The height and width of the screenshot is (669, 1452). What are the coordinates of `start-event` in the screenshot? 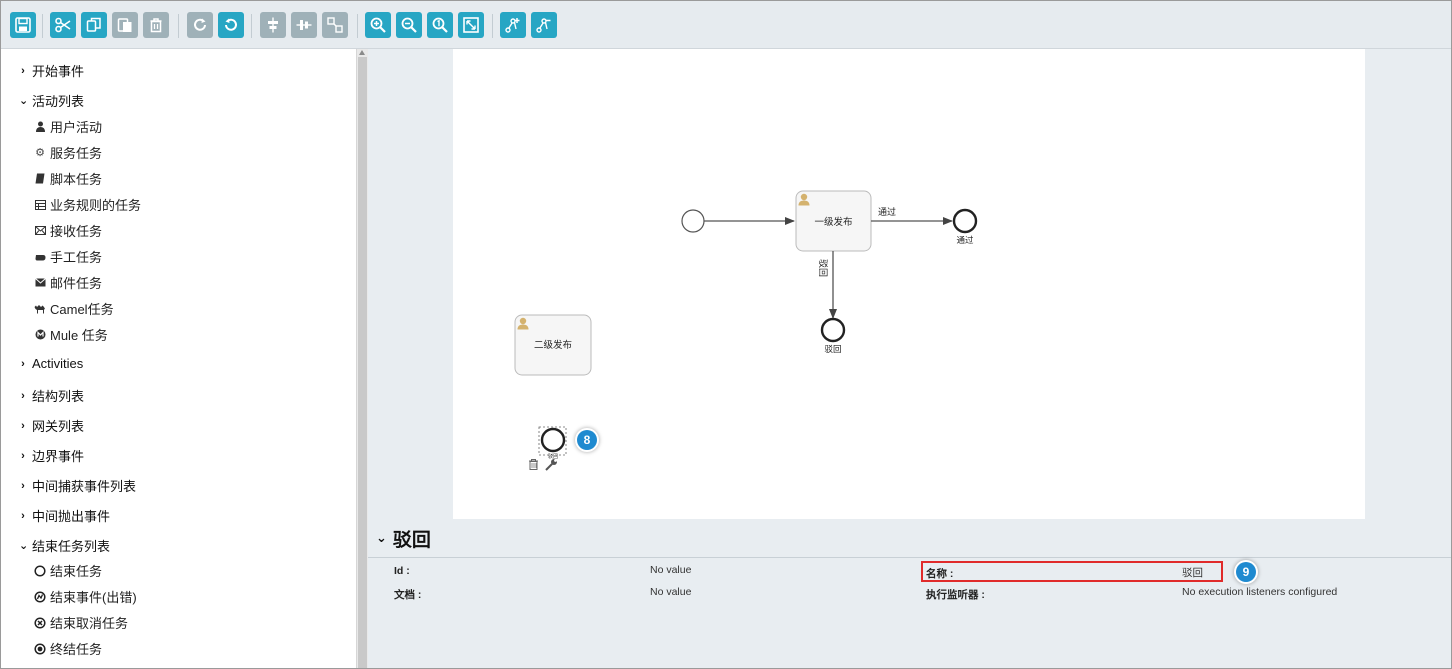 It's located at (693, 221).